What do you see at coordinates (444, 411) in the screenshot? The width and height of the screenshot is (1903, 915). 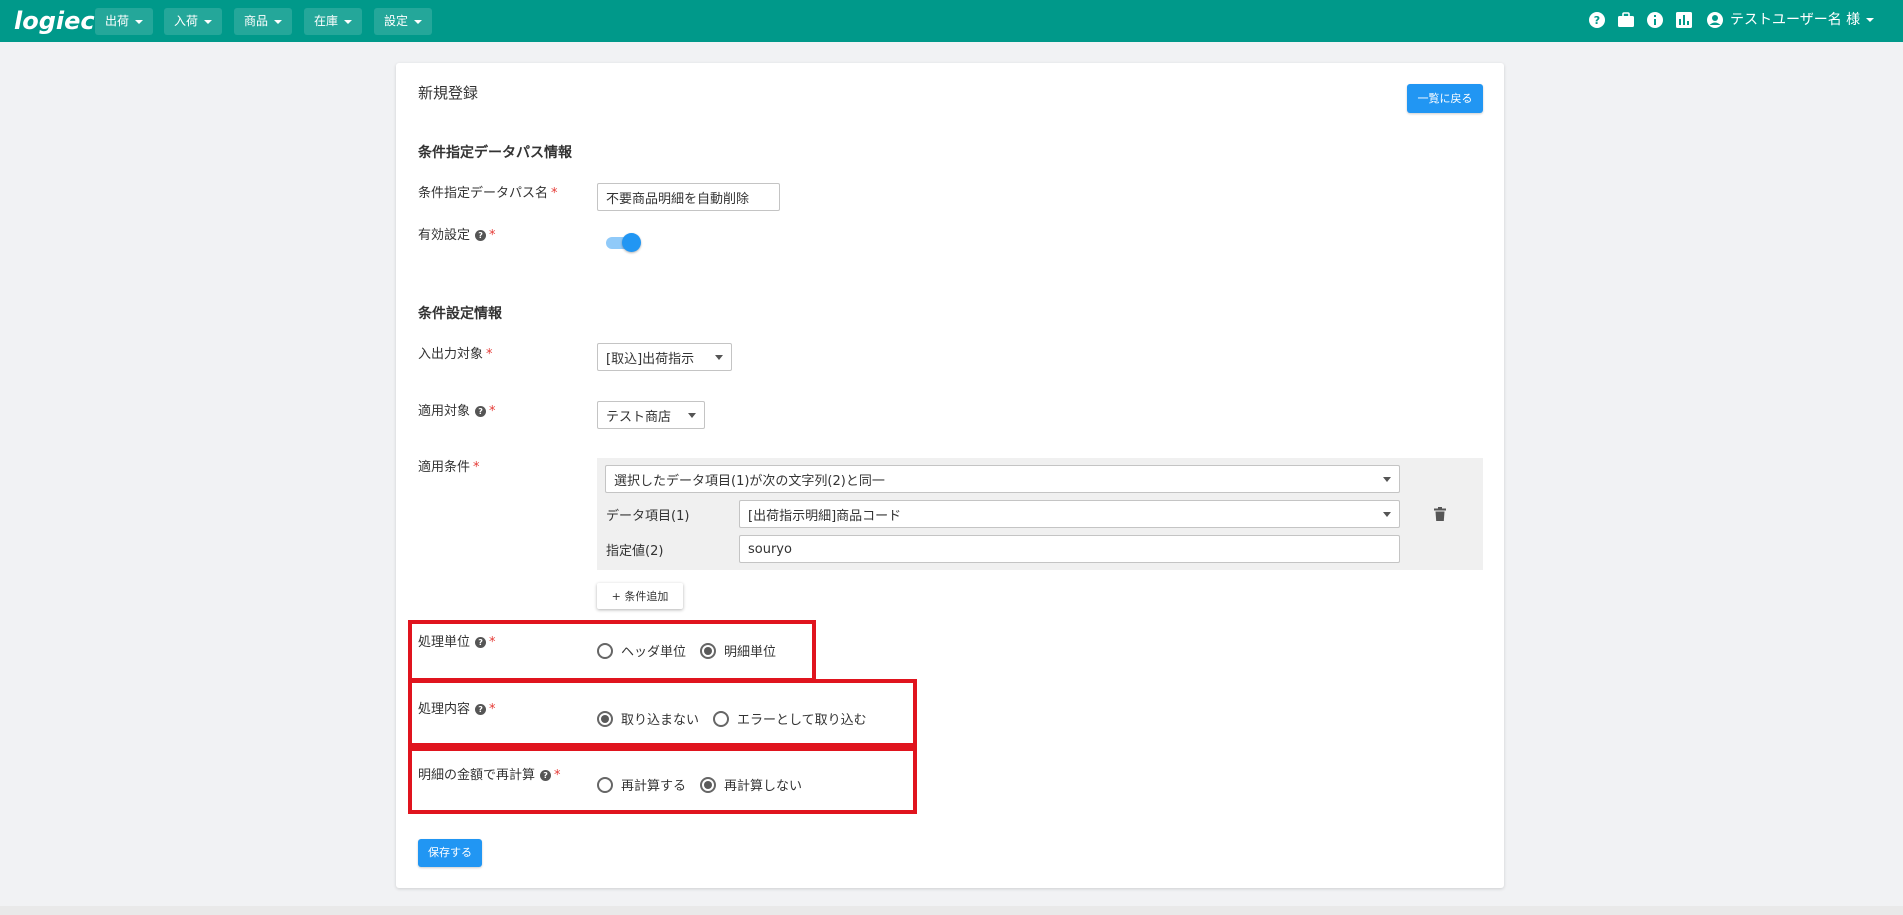 I see `apply-target-label-text: 適用対象` at bounding box center [444, 411].